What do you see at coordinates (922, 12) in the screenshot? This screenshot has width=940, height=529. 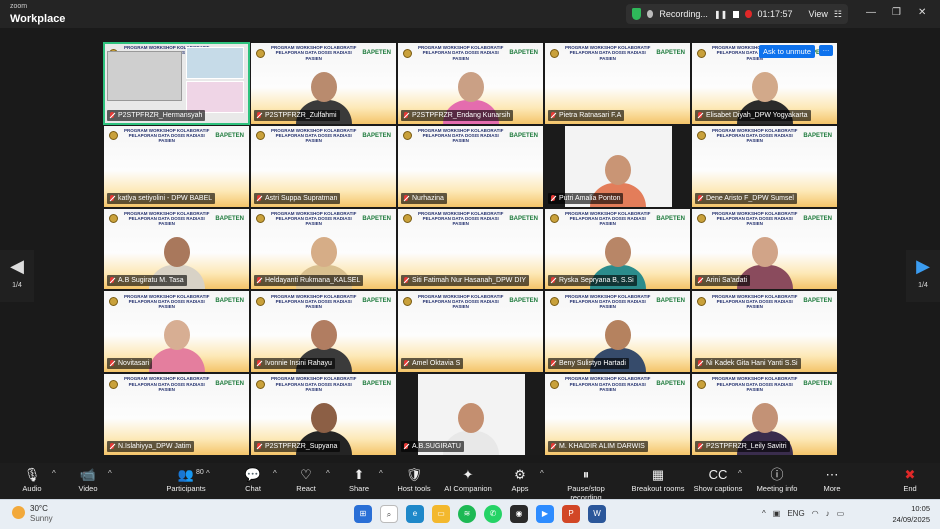 I see `close-icon: ✕` at bounding box center [922, 12].